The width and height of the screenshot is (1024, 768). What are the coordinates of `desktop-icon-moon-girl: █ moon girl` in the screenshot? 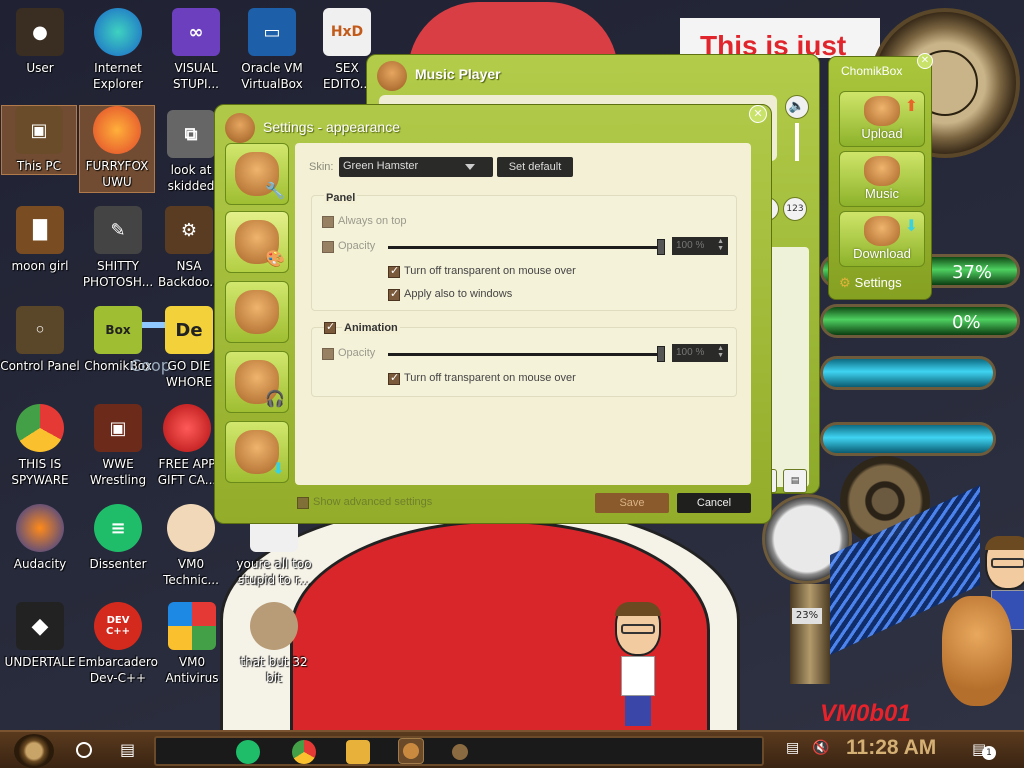 It's located at (40, 240).